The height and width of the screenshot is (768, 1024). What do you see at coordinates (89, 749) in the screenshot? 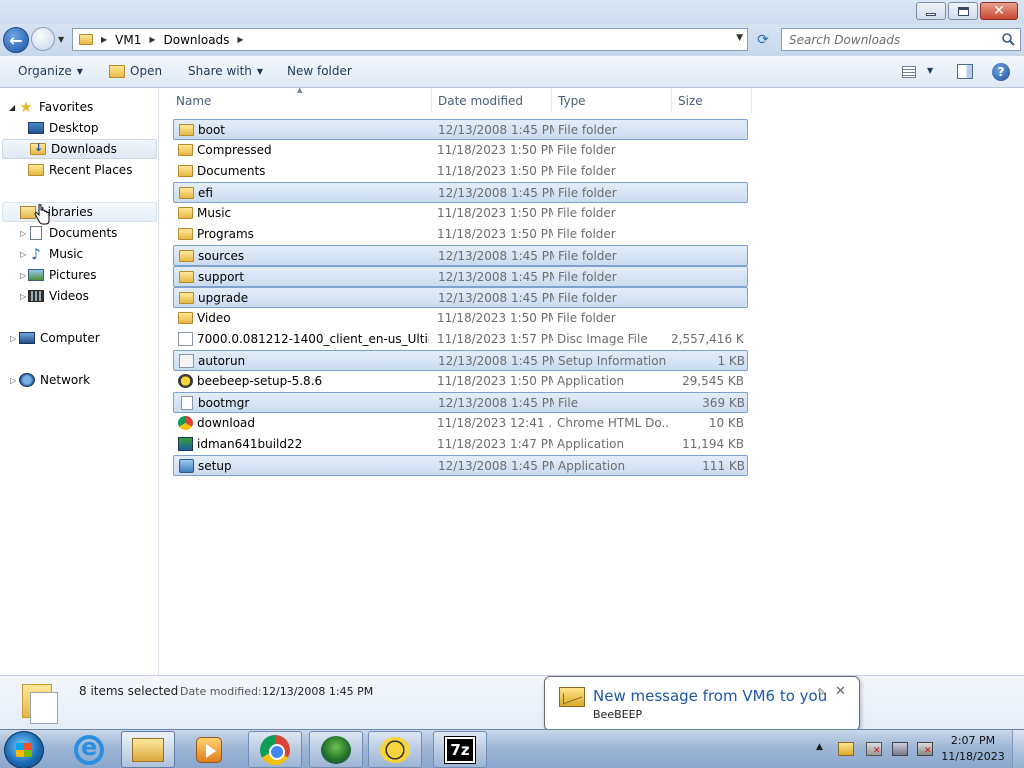
I see `taskbar-internet-explorer` at bounding box center [89, 749].